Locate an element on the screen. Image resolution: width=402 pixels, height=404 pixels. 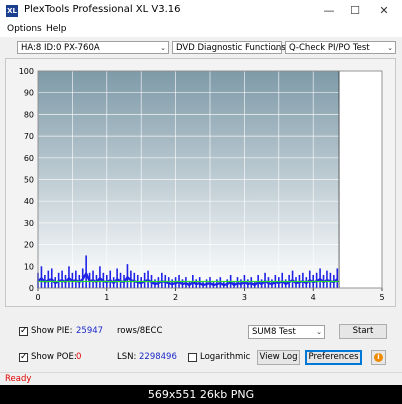
x-tick-label: 1 is located at coordinates (106, 297).